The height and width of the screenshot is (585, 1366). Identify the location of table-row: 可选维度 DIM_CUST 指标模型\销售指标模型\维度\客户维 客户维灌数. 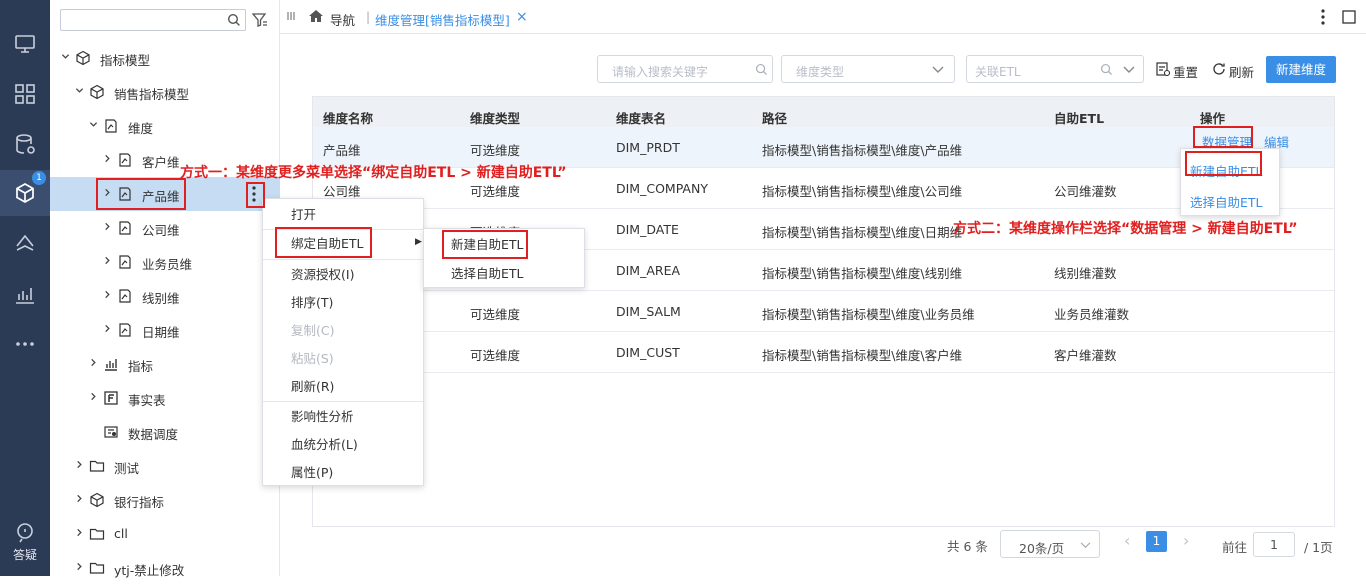
(823, 352).